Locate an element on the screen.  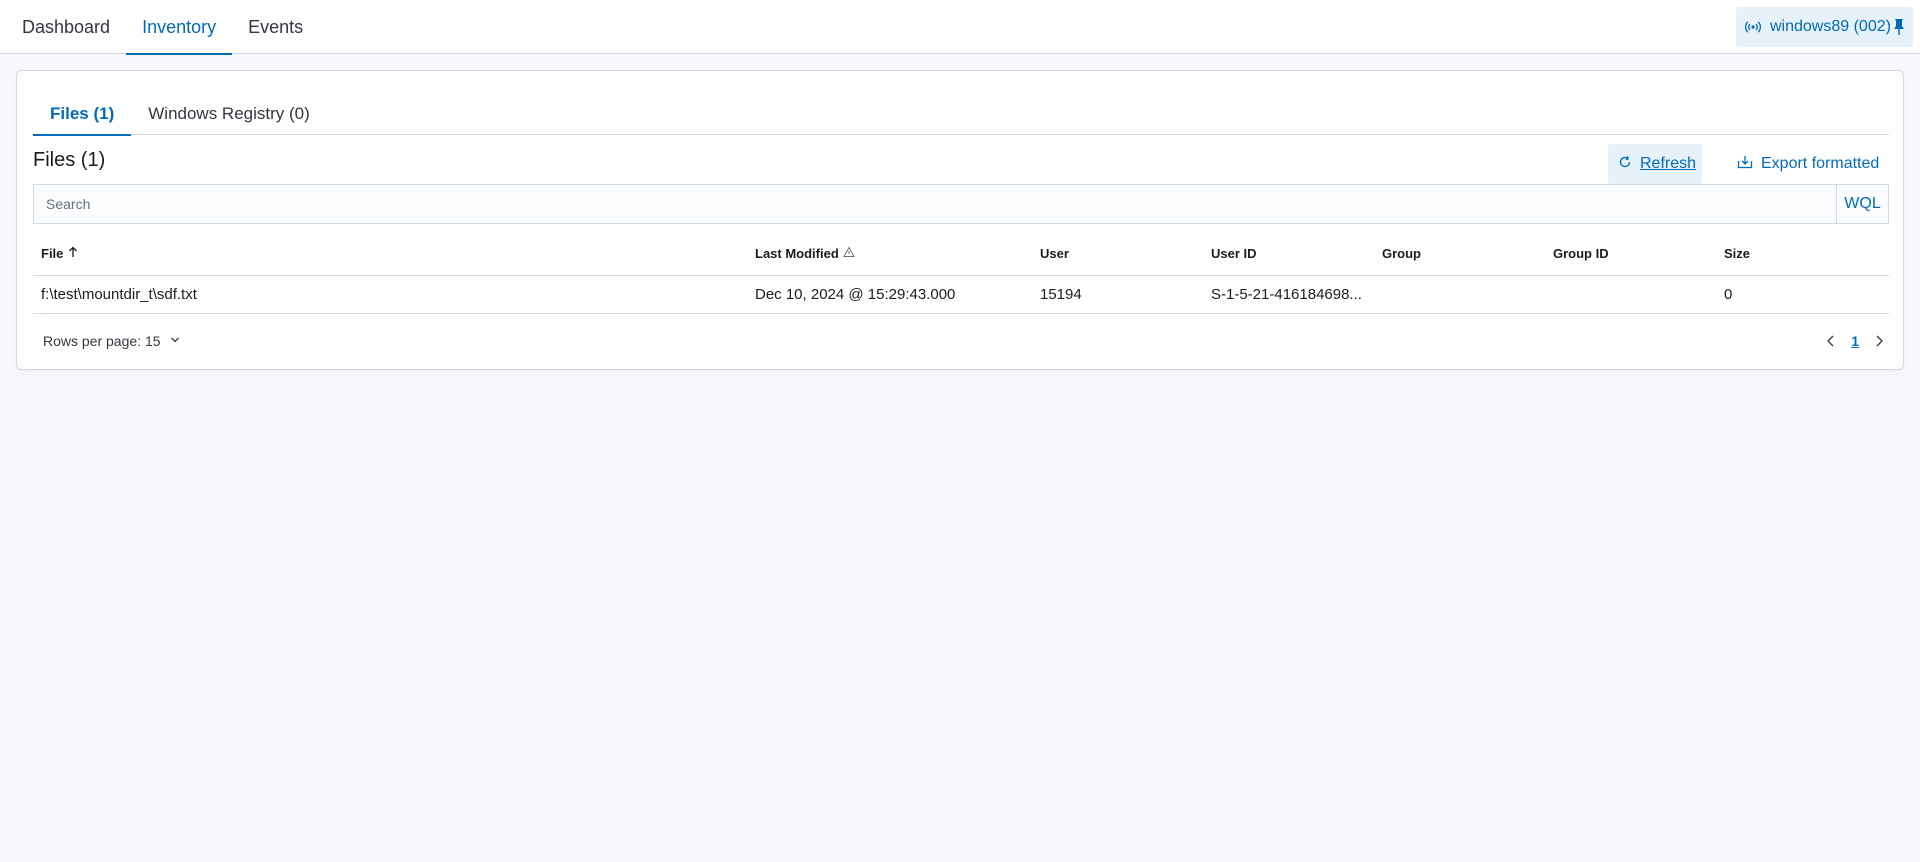
cell-user: 15194 is located at coordinates (1117, 294).